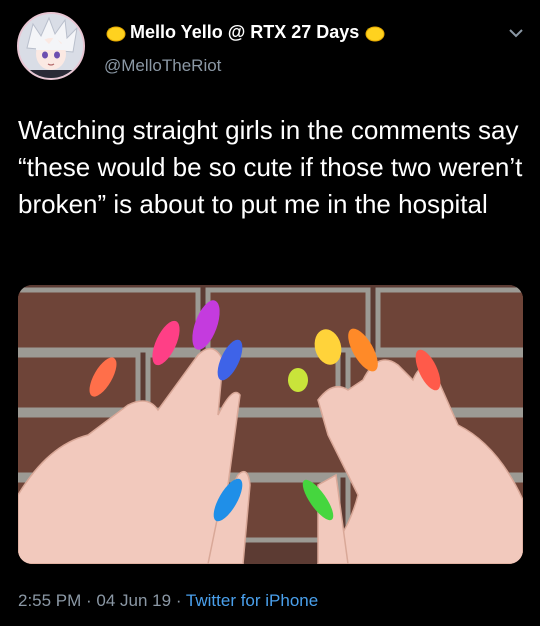 The width and height of the screenshot is (540, 626). What do you see at coordinates (162, 66) in the screenshot?
I see `user-handle: @MelloTheRiot` at bounding box center [162, 66].